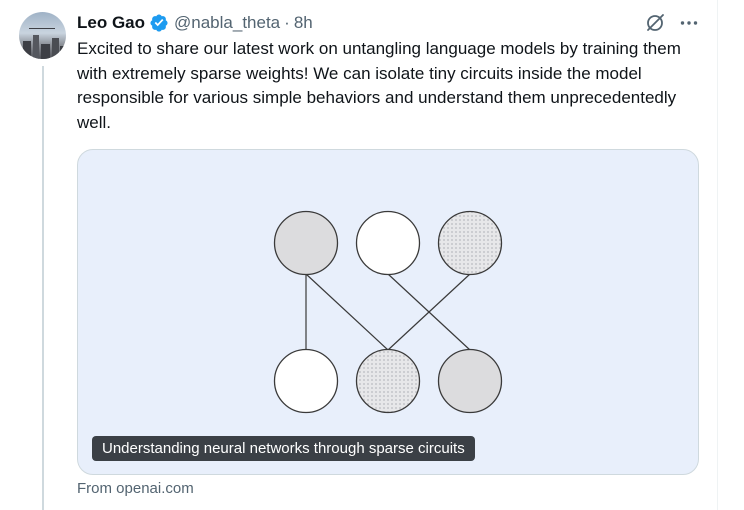 The image size is (744, 510). I want to click on node-bottom-middle, so click(388, 381).